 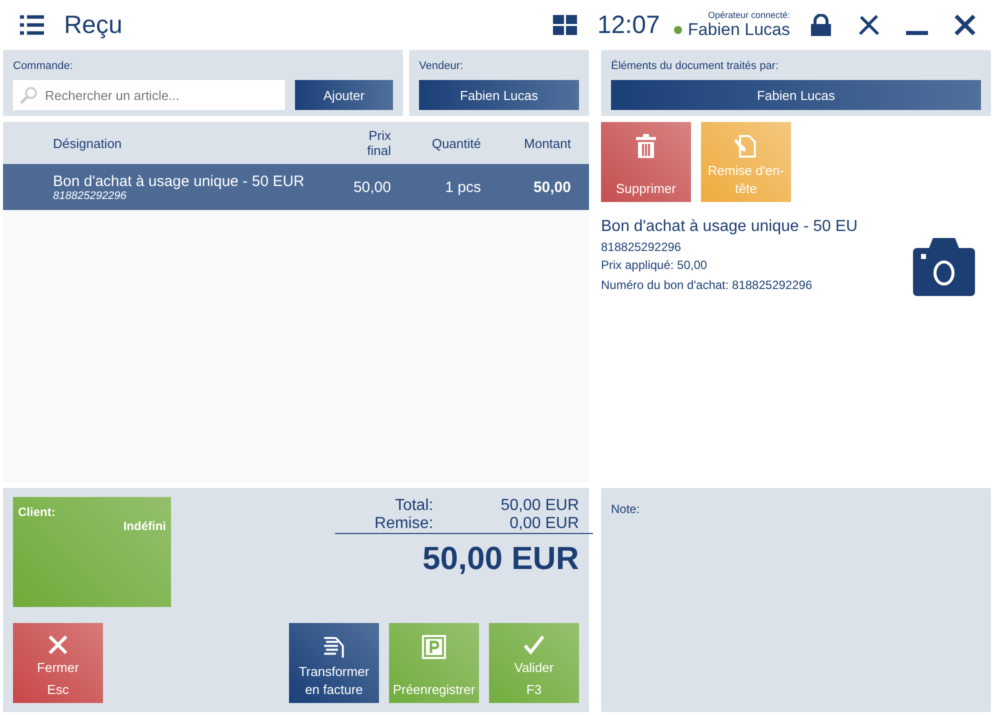 What do you see at coordinates (625, 509) in the screenshot?
I see `note-label: Note:` at bounding box center [625, 509].